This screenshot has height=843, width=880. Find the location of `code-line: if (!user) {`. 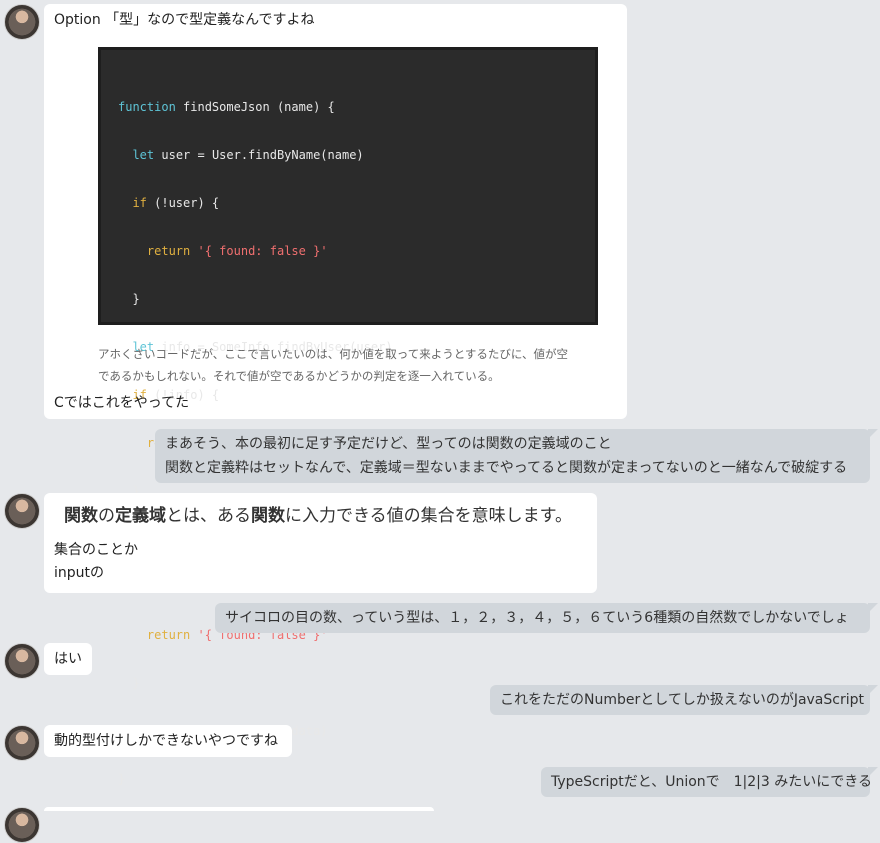

code-line: if (!user) { is located at coordinates (176, 203).